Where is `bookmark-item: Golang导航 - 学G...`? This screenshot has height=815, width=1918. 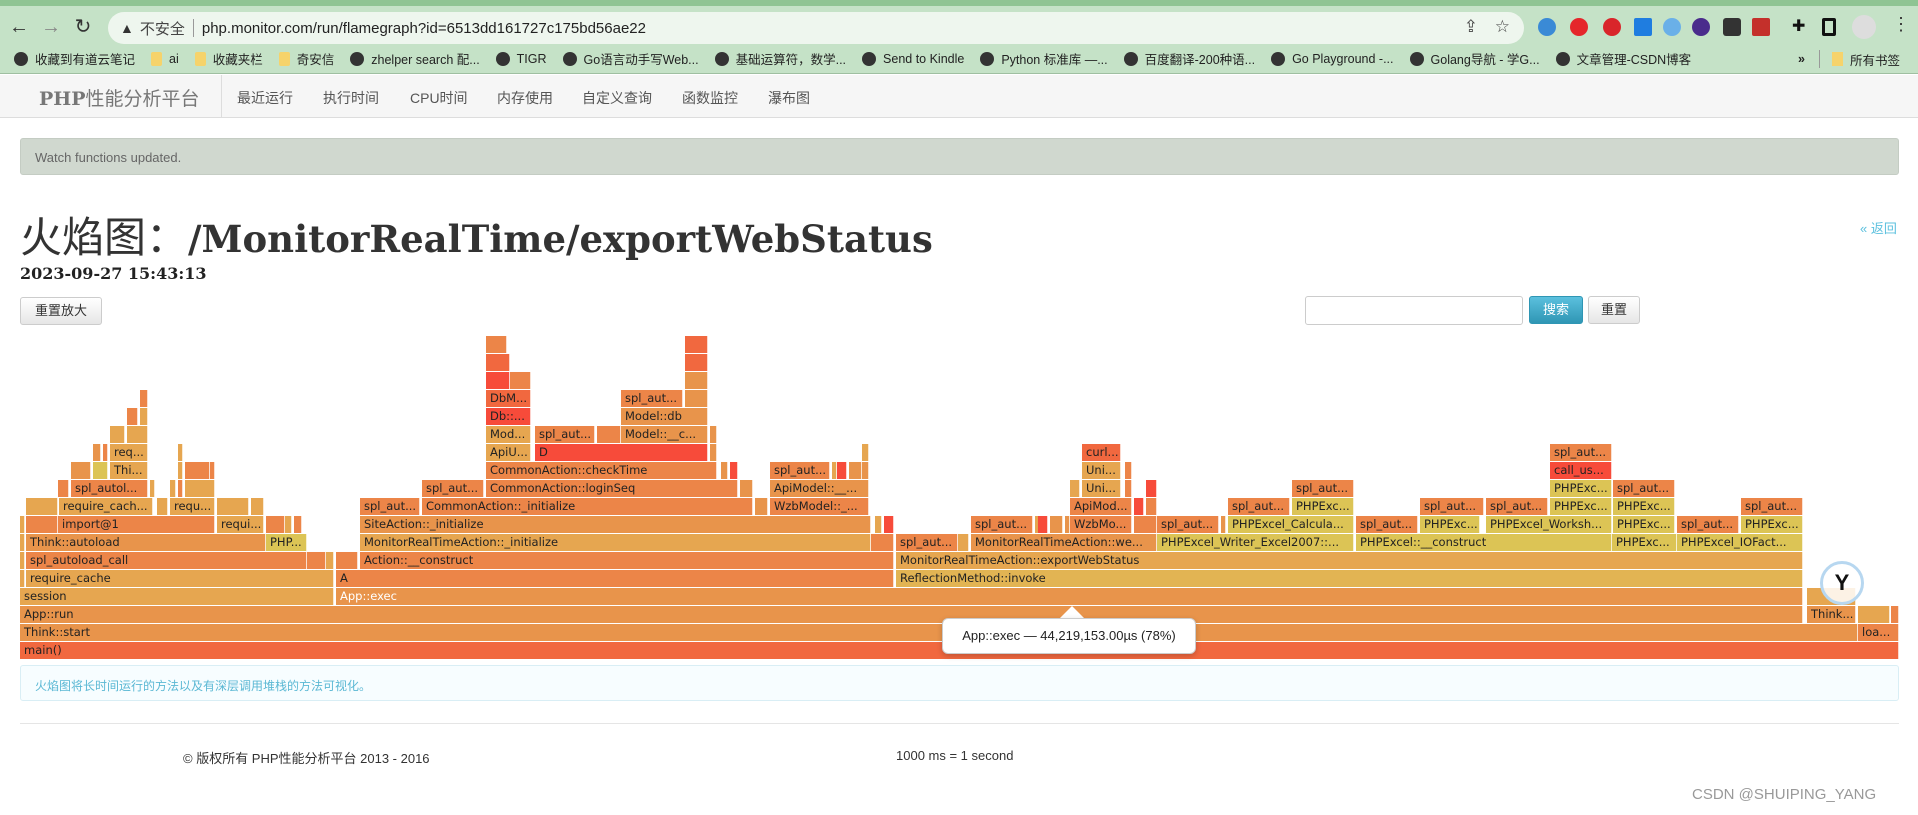 bookmark-item: Golang导航 - 学G... is located at coordinates (1474, 58).